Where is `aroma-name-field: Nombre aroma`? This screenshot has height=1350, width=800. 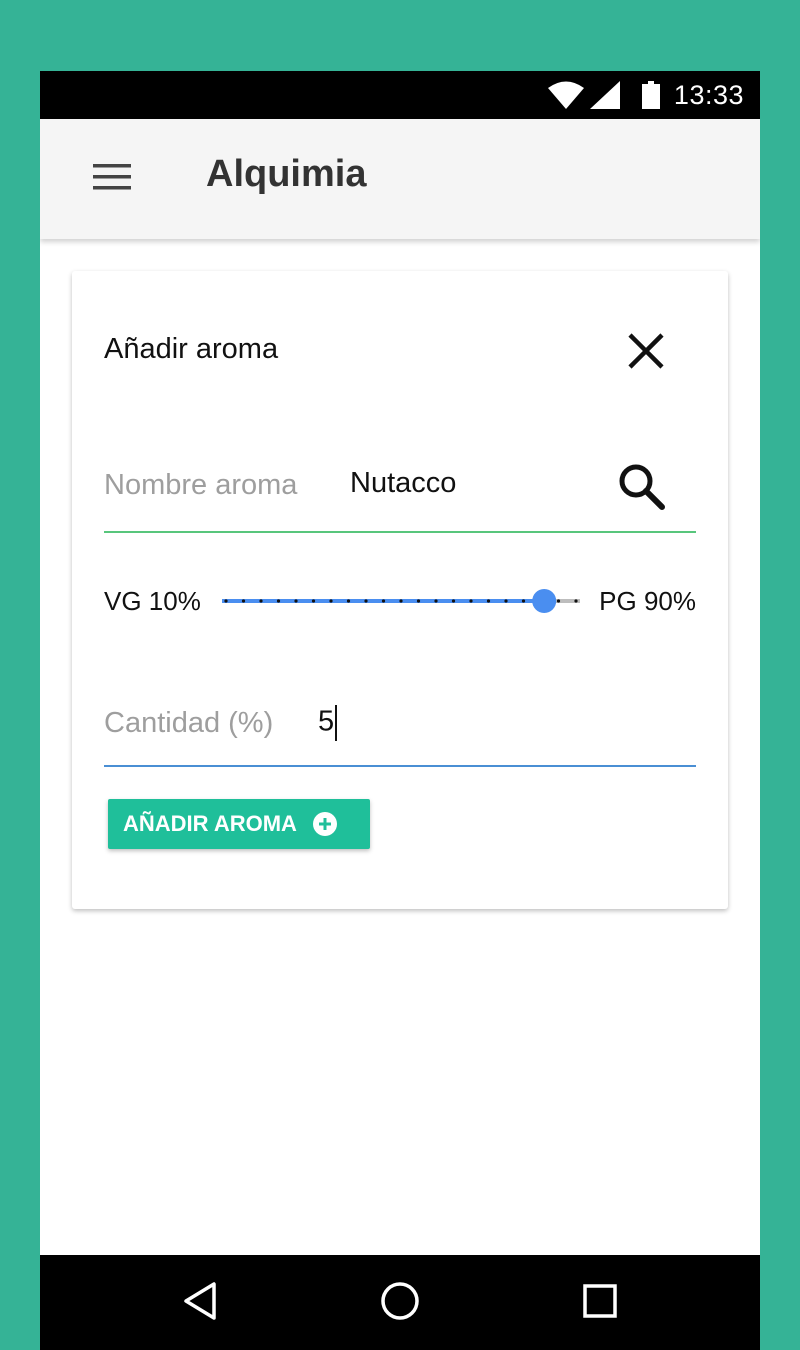
aroma-name-field: Nombre aroma is located at coordinates (400, 492).